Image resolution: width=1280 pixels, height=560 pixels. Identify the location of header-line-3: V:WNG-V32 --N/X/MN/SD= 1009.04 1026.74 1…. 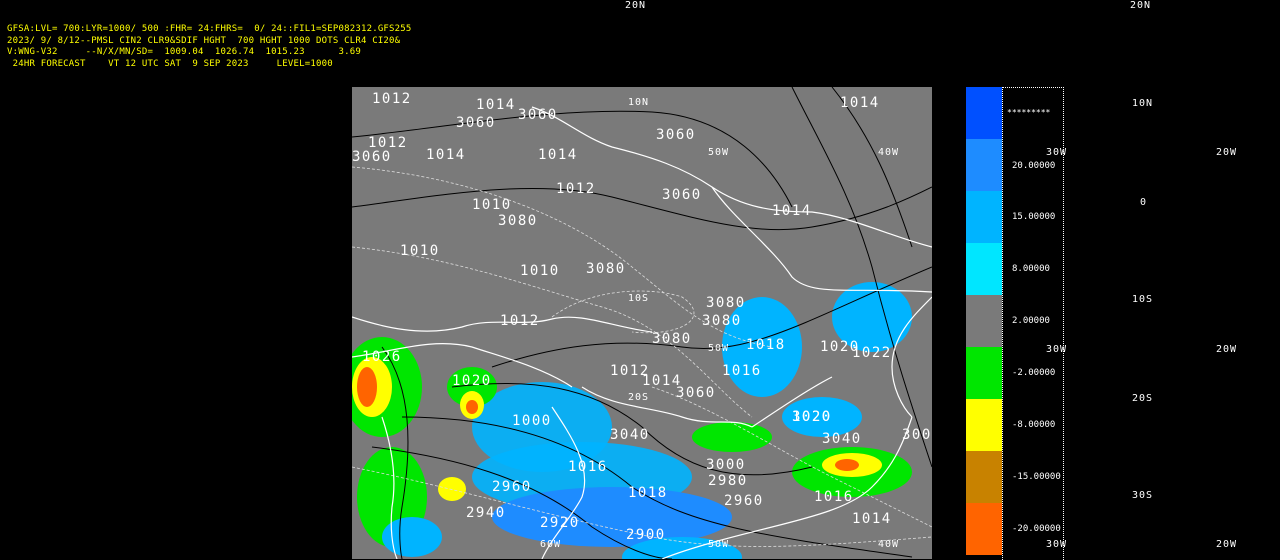
(184, 52).